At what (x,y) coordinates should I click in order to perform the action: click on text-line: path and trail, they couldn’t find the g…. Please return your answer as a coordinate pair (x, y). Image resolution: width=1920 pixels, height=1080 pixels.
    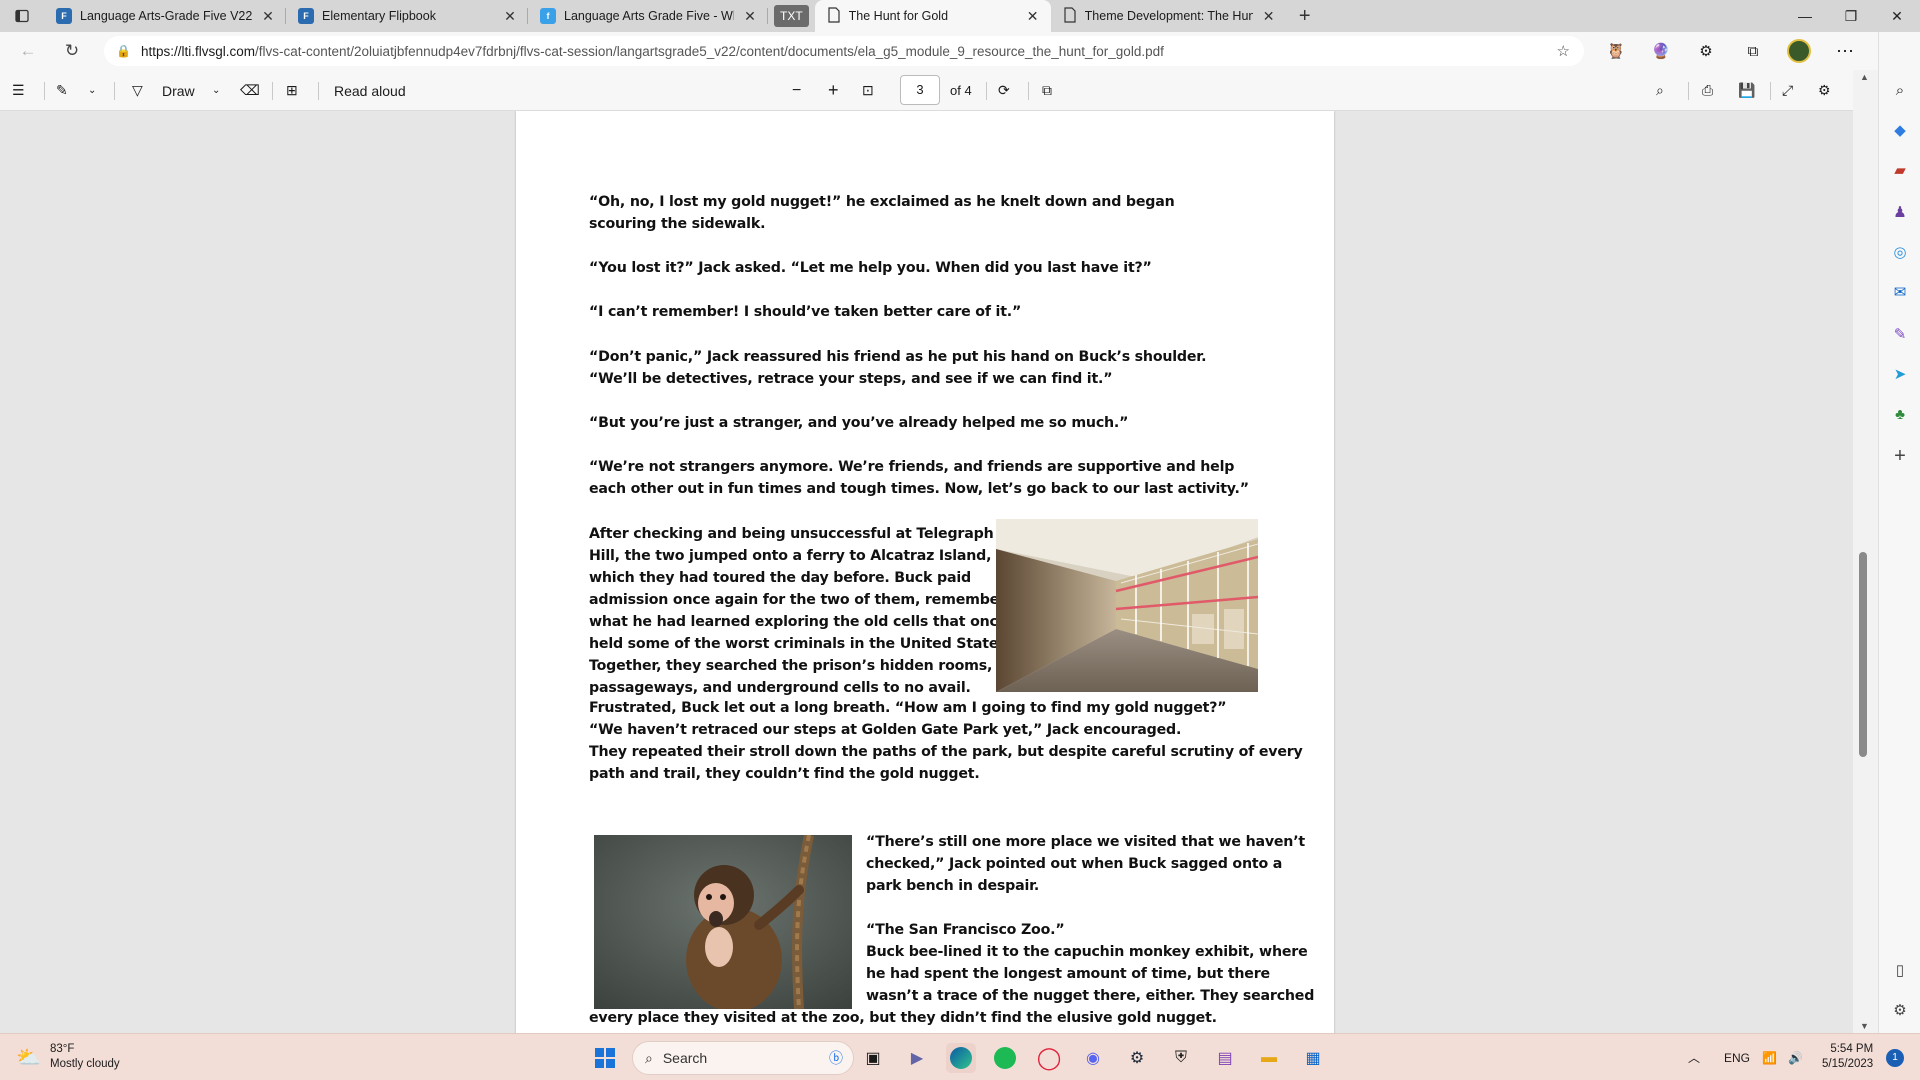
    Looking at the image, I should click on (784, 774).